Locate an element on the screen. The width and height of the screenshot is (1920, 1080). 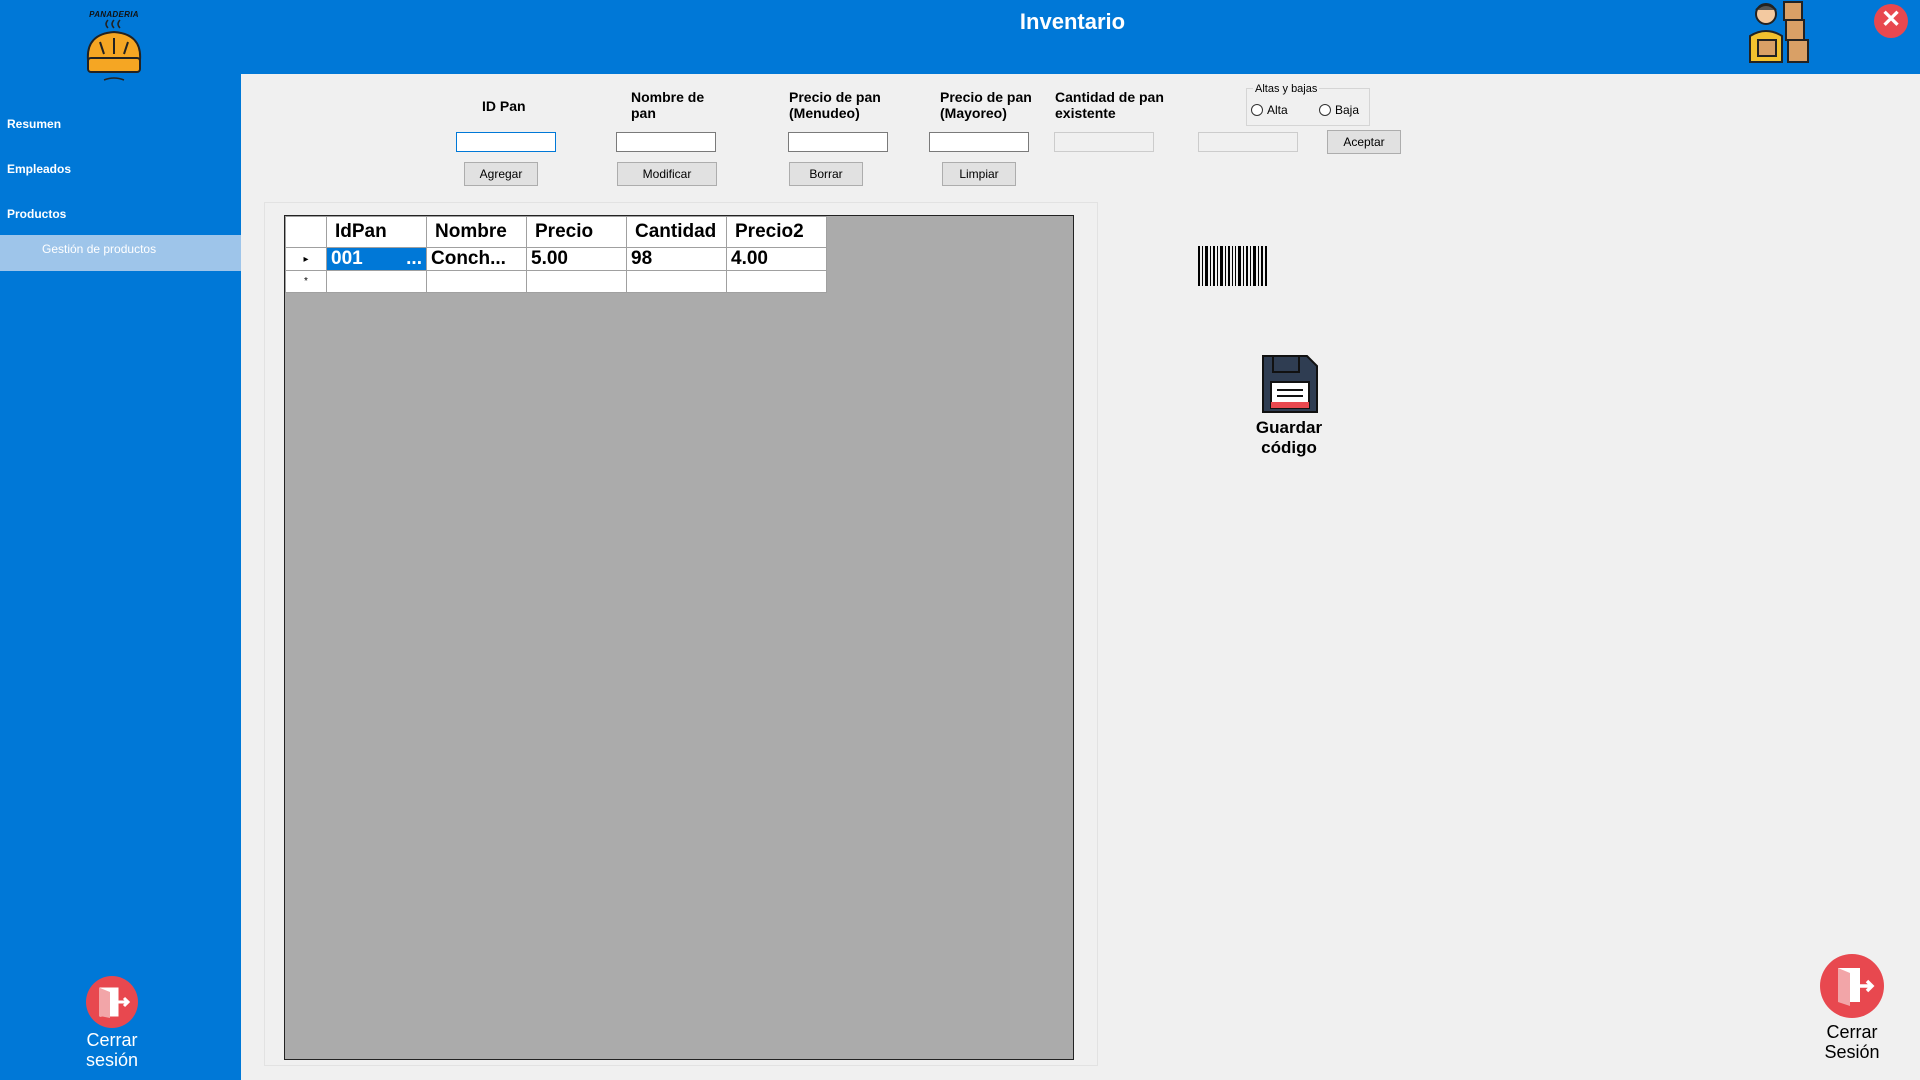
sidebar-item-productos: Productos is located at coordinates (36, 214).